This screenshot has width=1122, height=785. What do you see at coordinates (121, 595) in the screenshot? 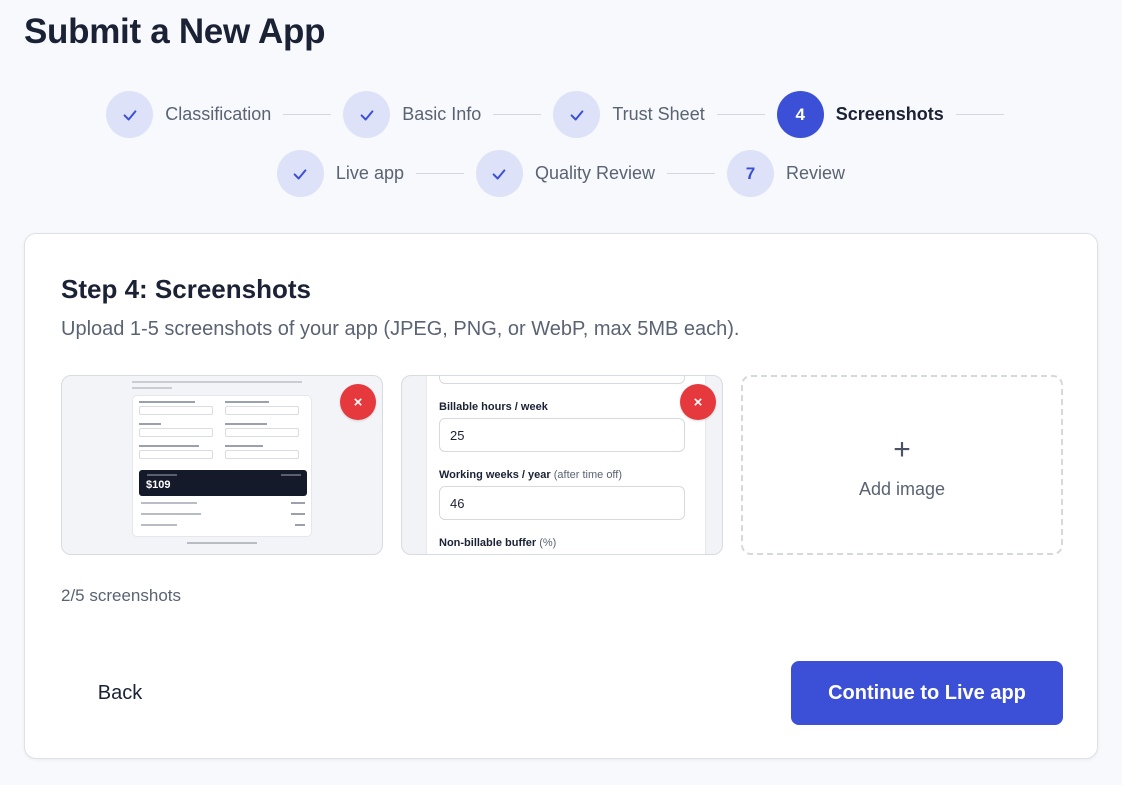
I see `screenshot-count: 2/5 screenshots` at bounding box center [121, 595].